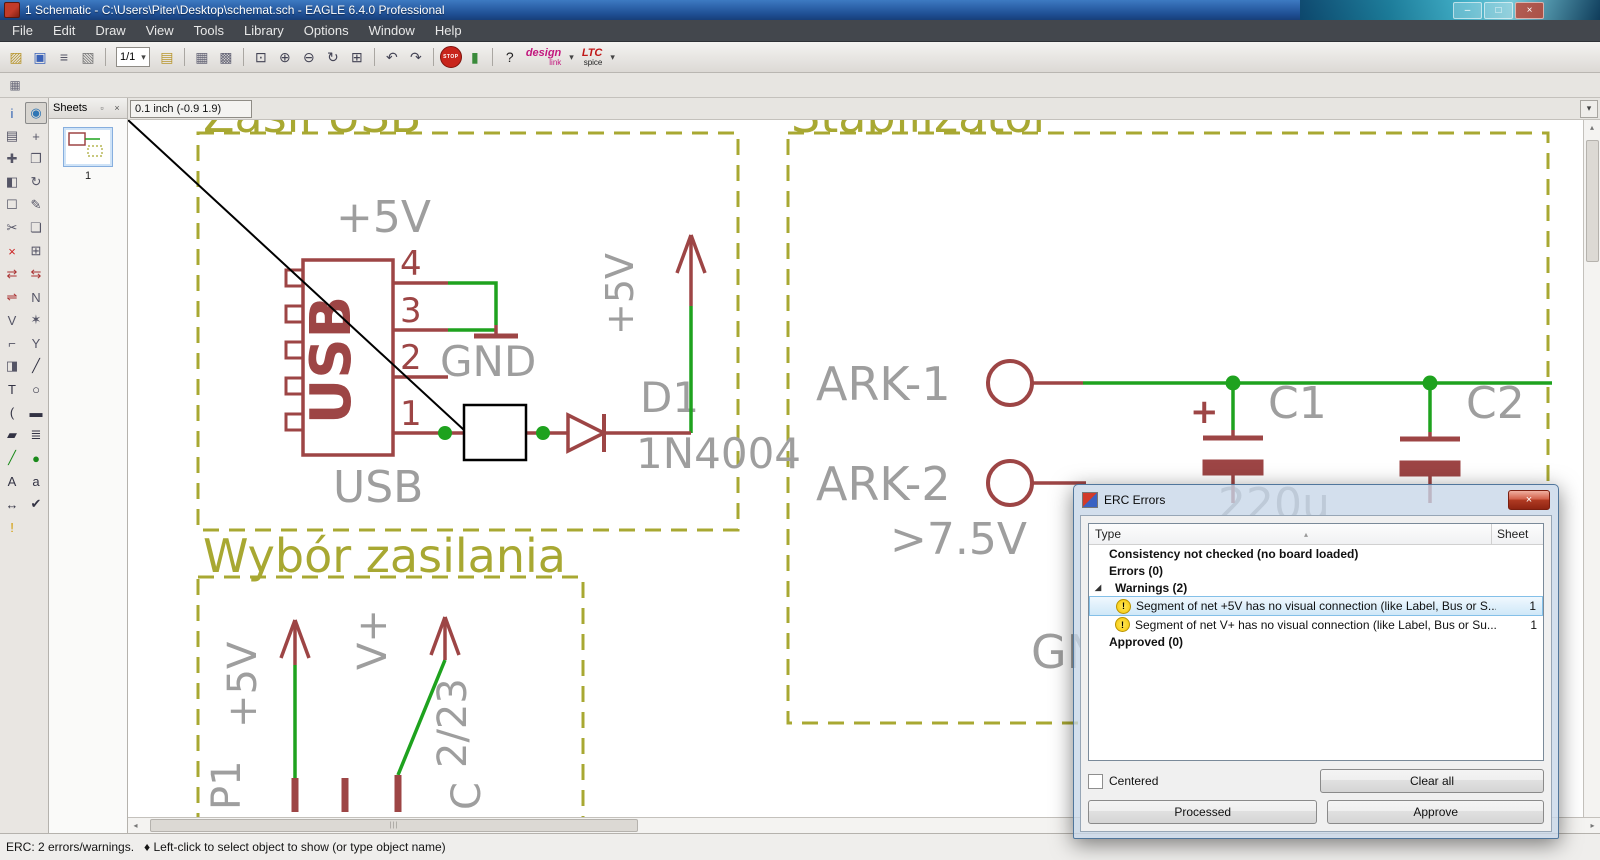  What do you see at coordinates (384, 556) in the screenshot?
I see `frame-title-wybor: Wybór zasilania` at bounding box center [384, 556].